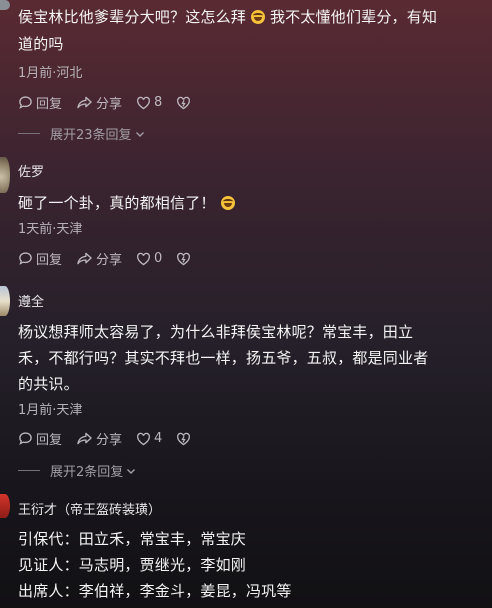 The width and height of the screenshot is (492, 608). What do you see at coordinates (158, 258) in the screenshot?
I see `like-count: 0` at bounding box center [158, 258].